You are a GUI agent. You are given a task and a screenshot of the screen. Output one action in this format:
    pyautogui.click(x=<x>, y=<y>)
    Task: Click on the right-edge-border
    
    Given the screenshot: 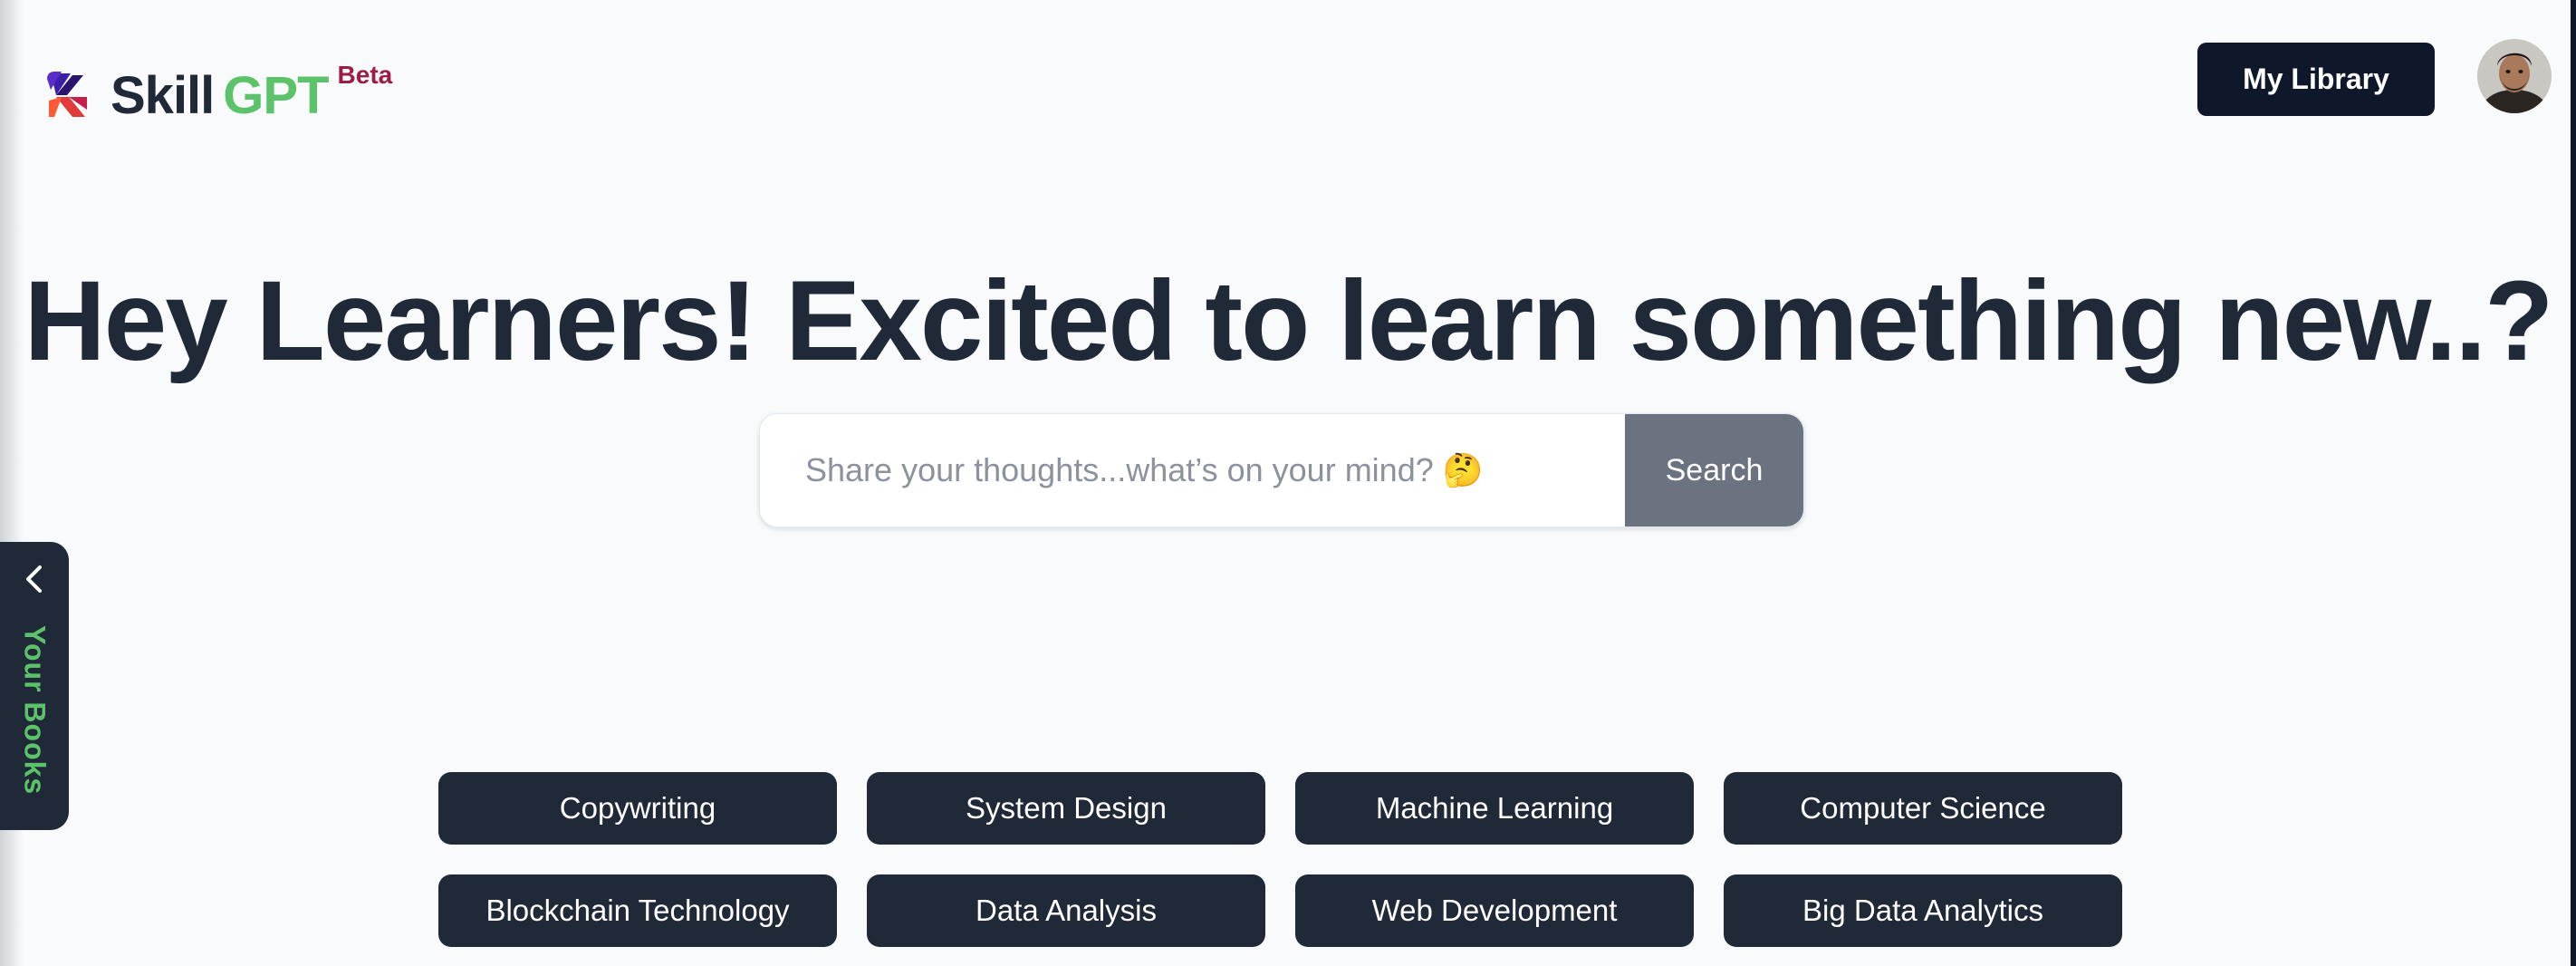 What is the action you would take?
    pyautogui.click(x=2573, y=483)
    